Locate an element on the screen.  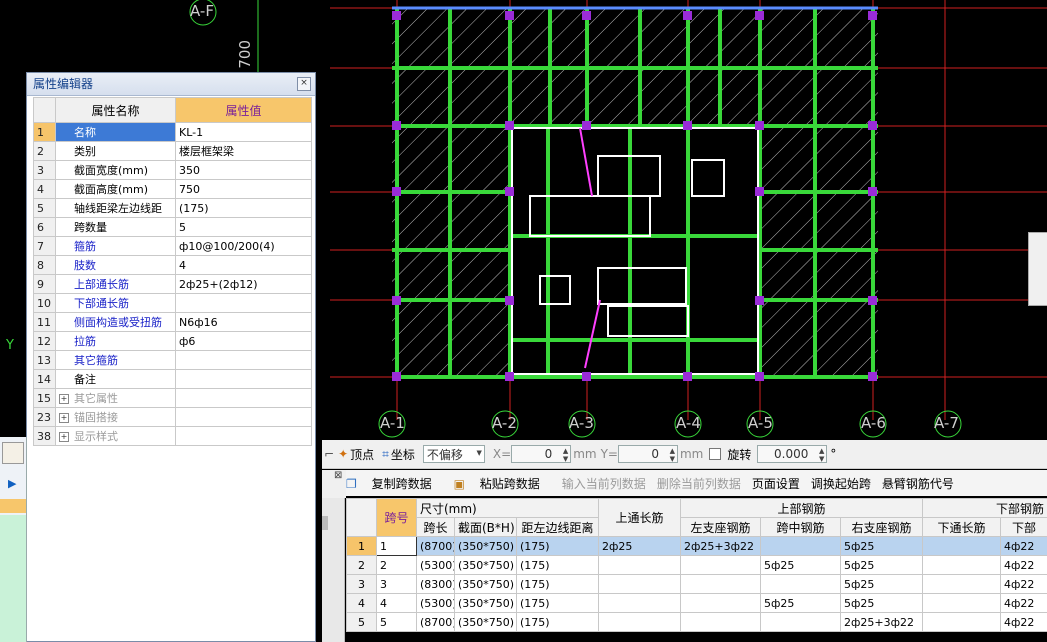
property-value: 楼层框架梁 is located at coordinates (243, 151).